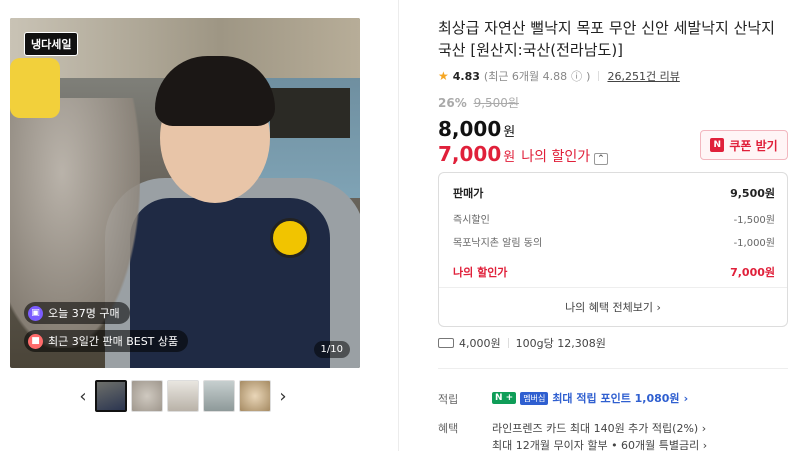 Image resolution: width=800 pixels, height=451 pixels. Describe the element at coordinates (448, 399) in the screenshot. I see `points-label: 적립` at that location.